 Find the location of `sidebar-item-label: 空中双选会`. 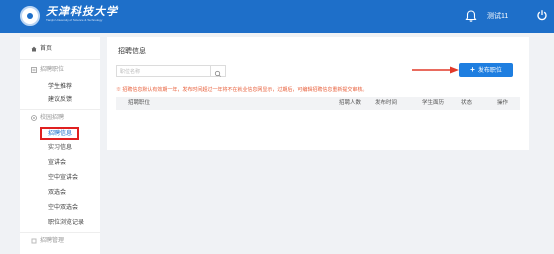

sidebar-item-label: 空中双选会 is located at coordinates (63, 208).